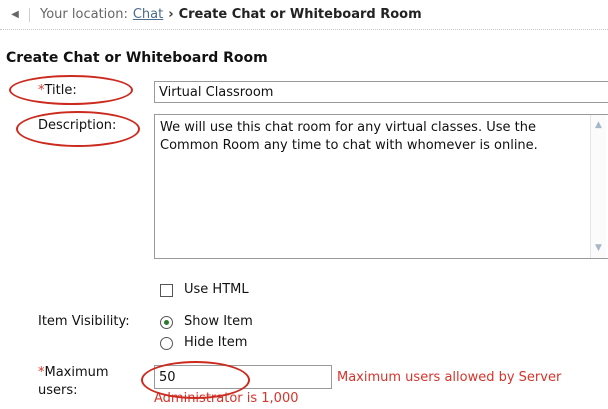 The height and width of the screenshot is (409, 608). Describe the element at coordinates (166, 322) in the screenshot. I see `show-item-radio` at that location.